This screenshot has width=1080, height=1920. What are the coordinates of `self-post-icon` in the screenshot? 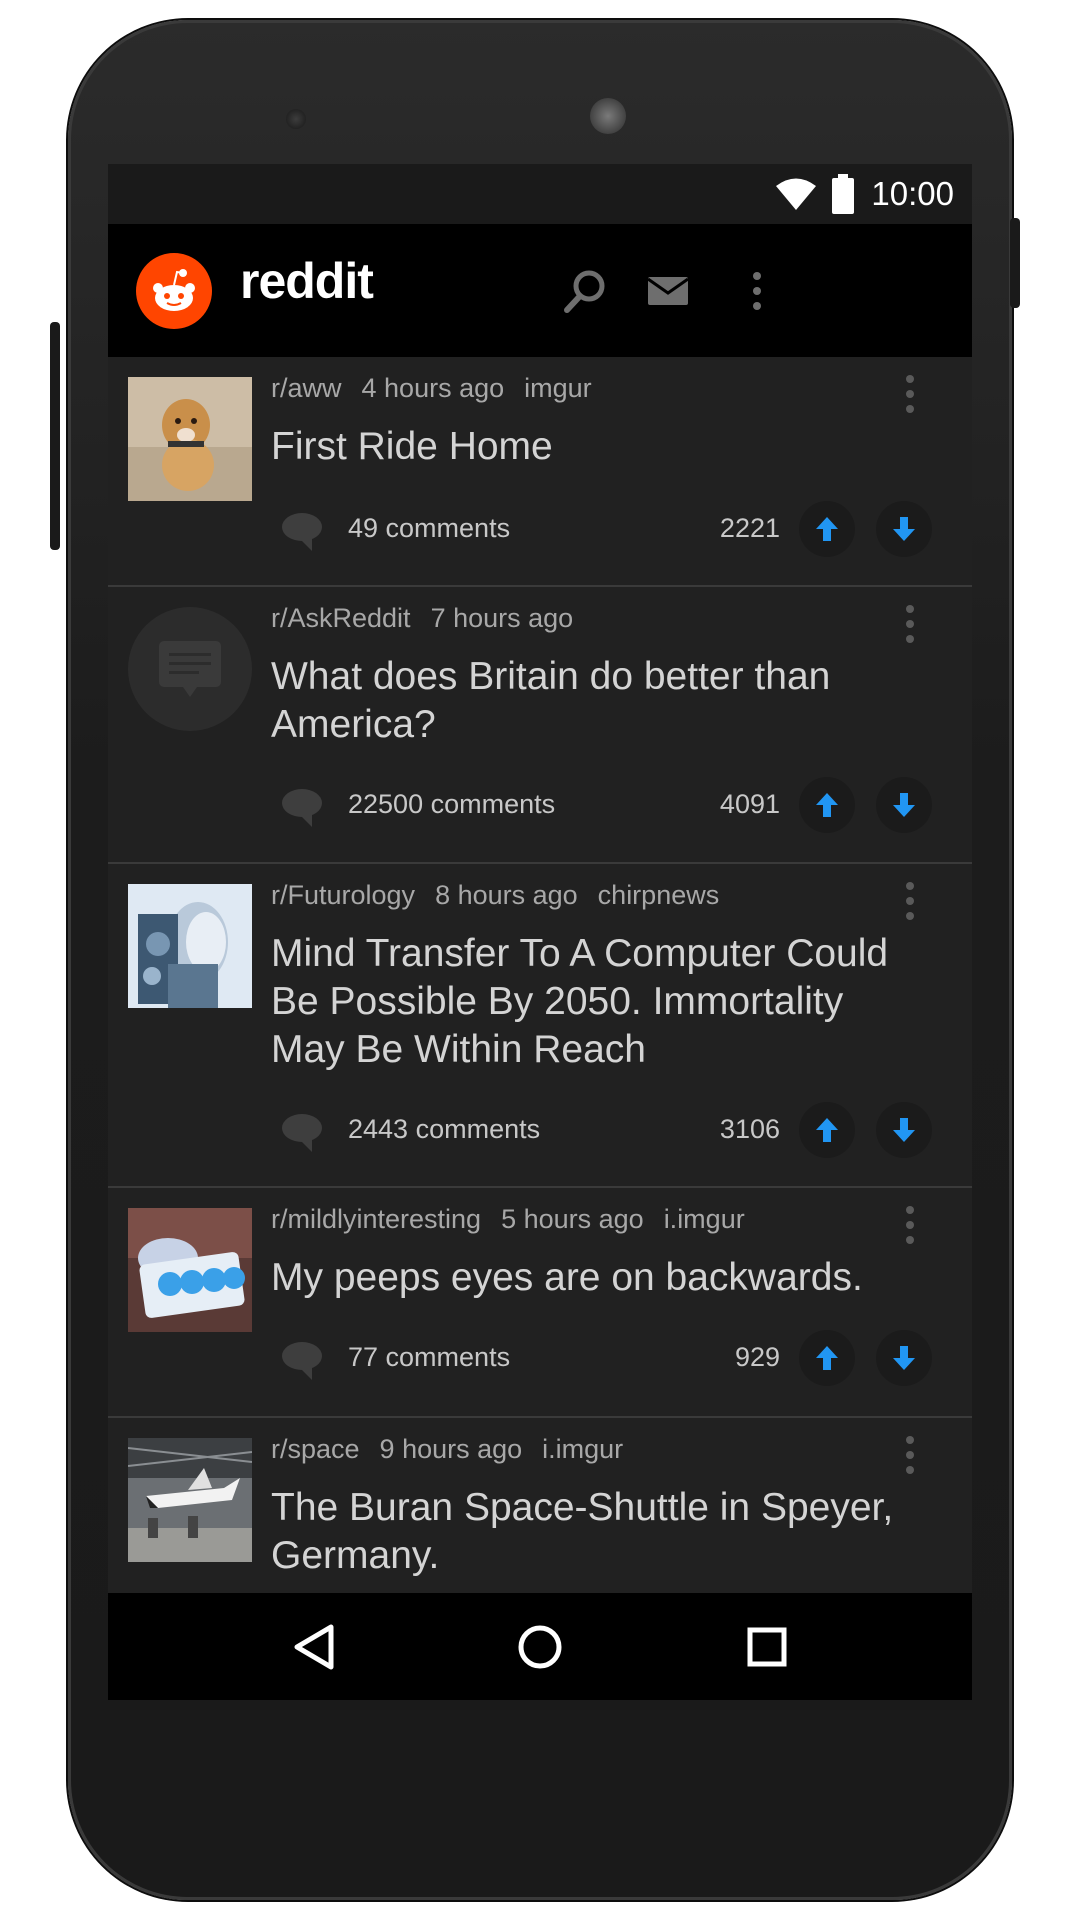 It's located at (190, 669).